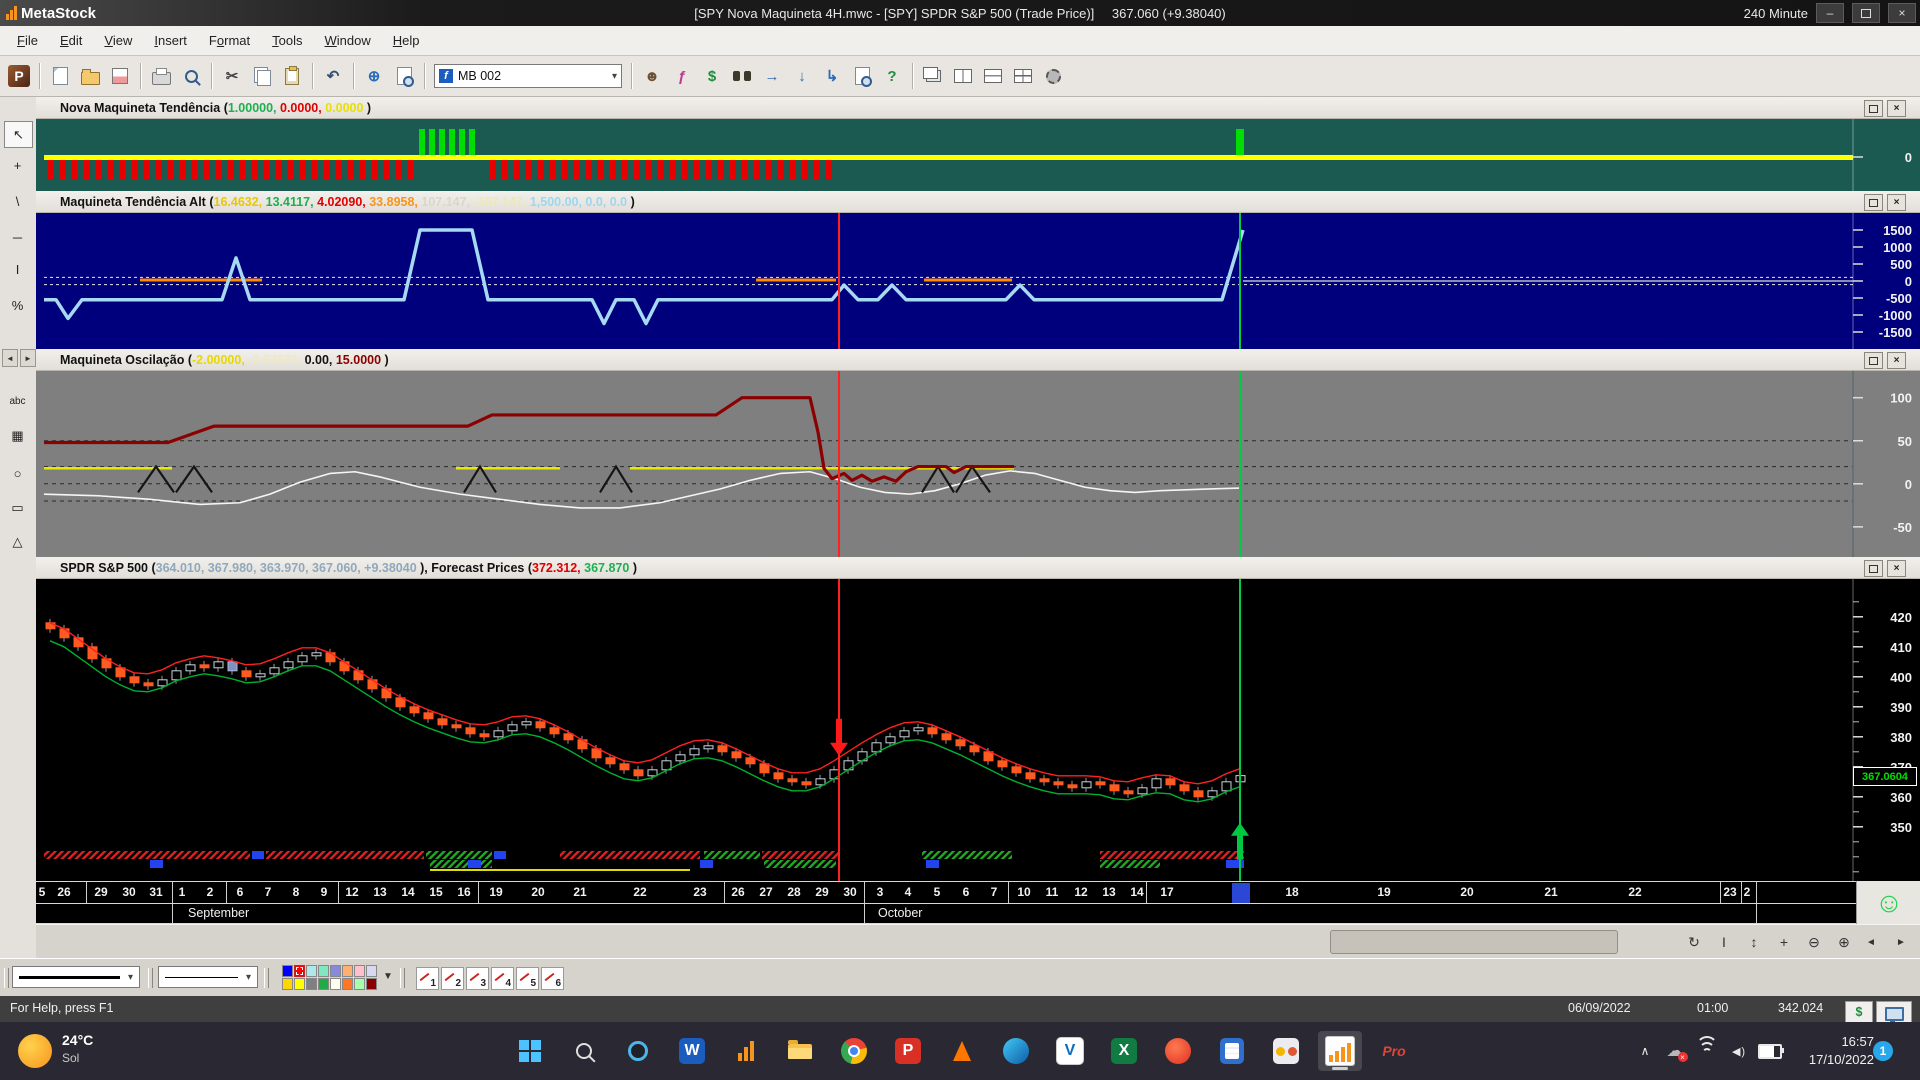 The height and width of the screenshot is (1080, 1920). What do you see at coordinates (746, 1051) in the screenshot?
I see `chart-app-icon` at bounding box center [746, 1051].